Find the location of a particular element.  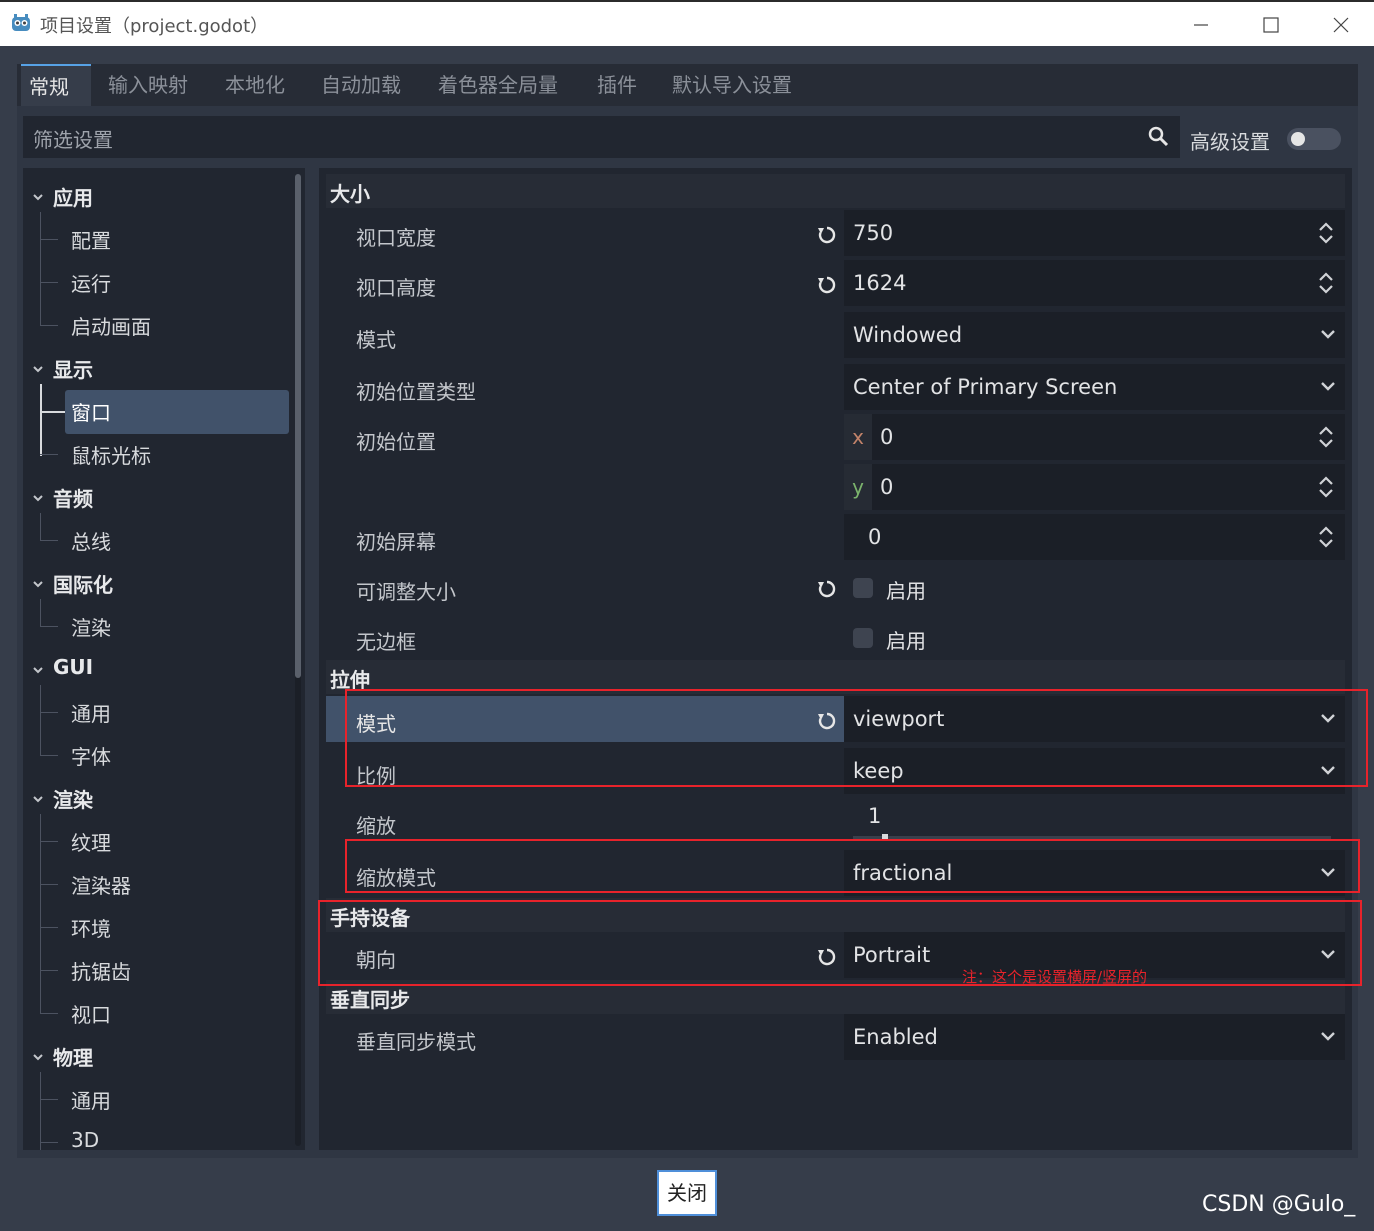

tree-item-boot-splash: 启动画面 is located at coordinates (111, 325).